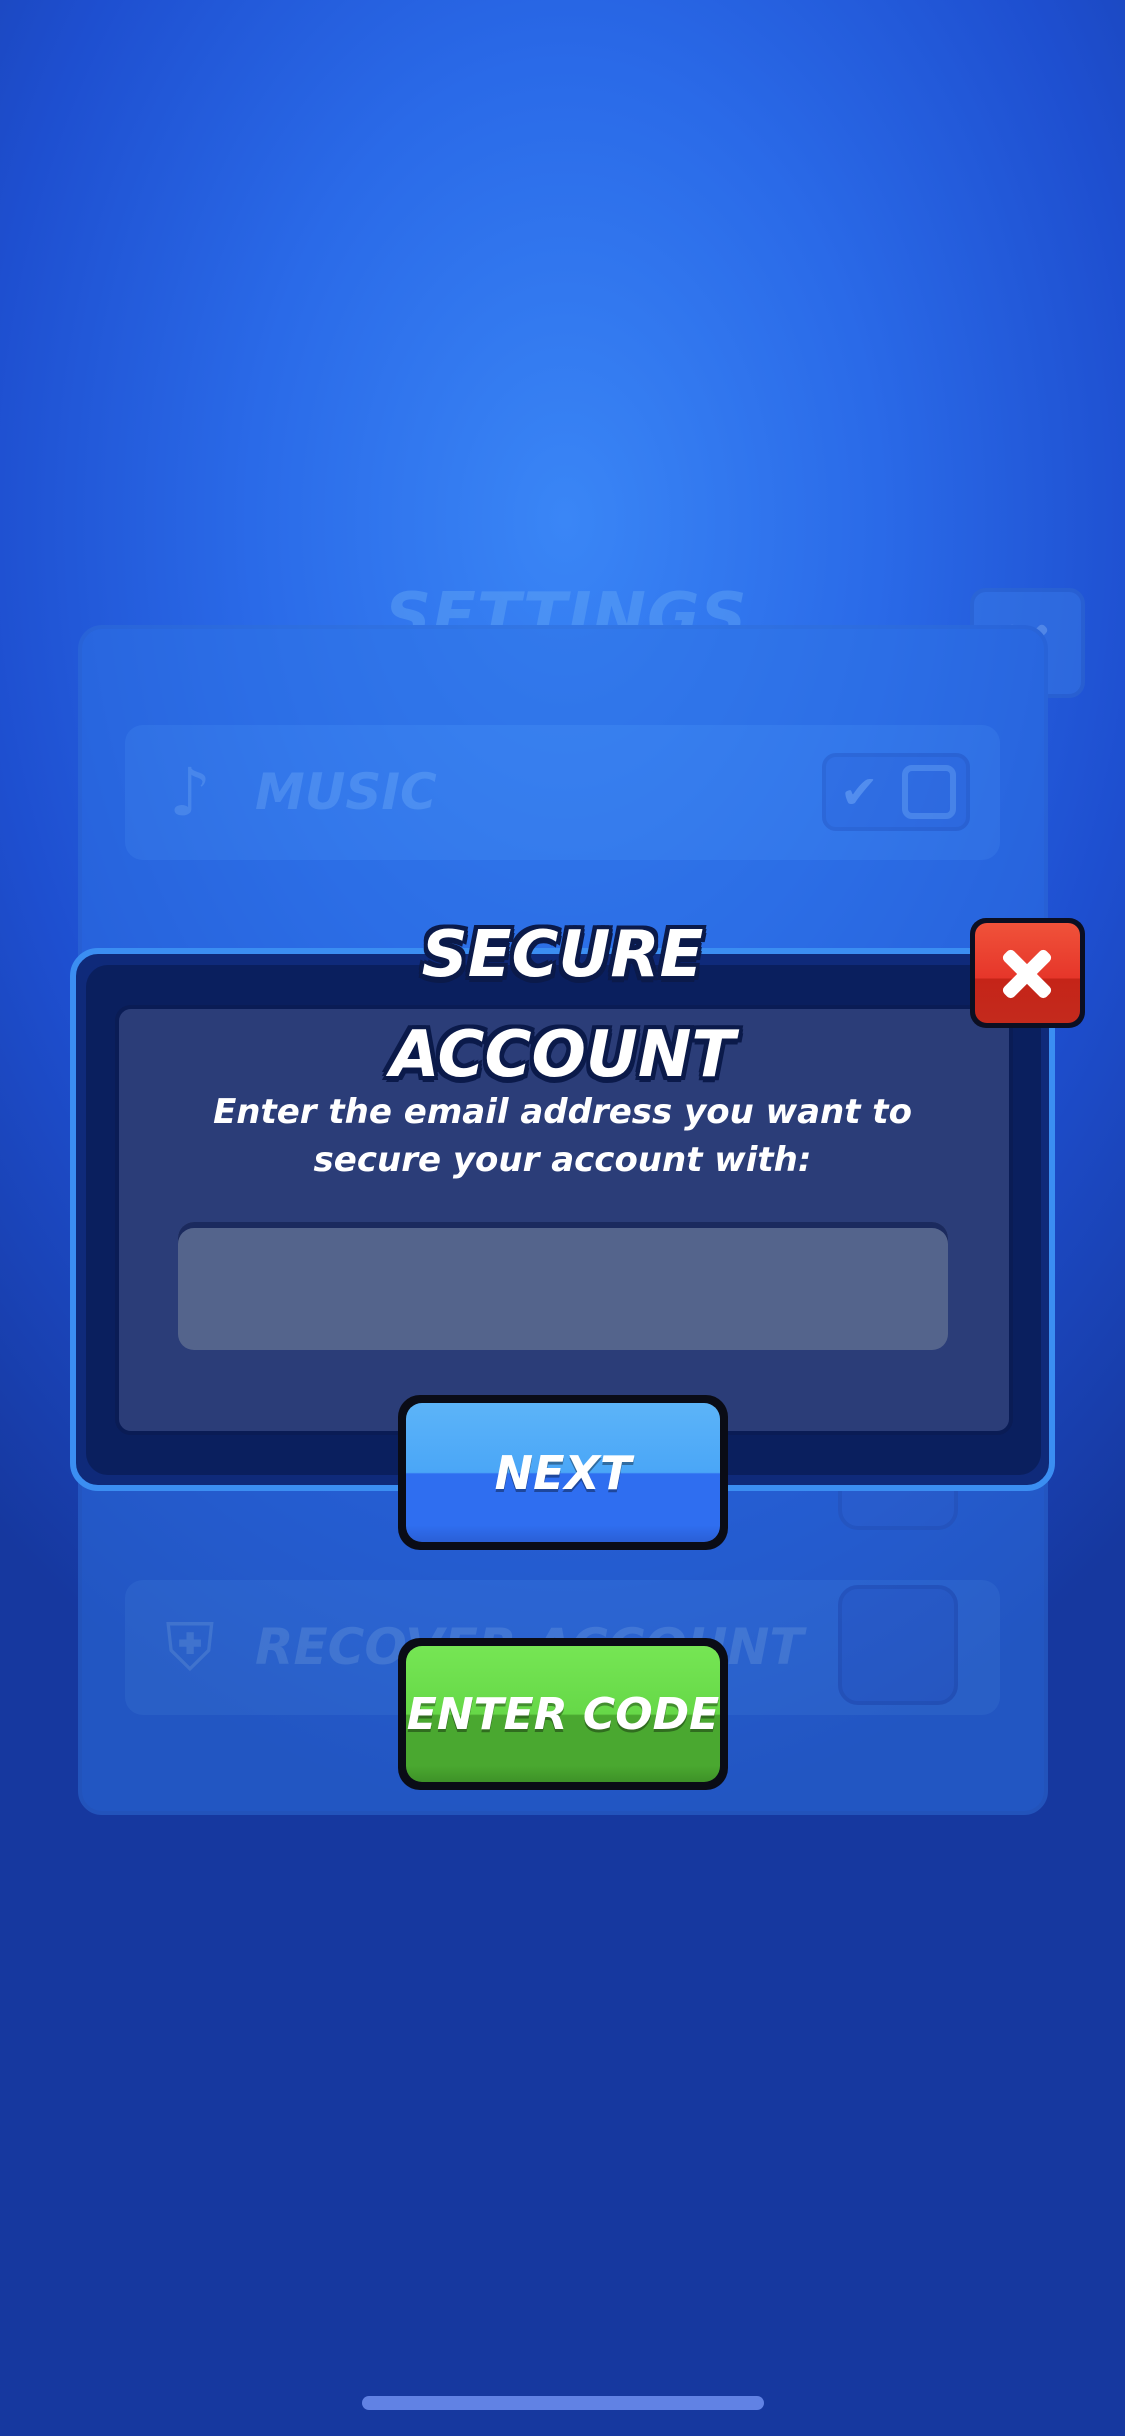 This screenshot has width=1125, height=2436. What do you see at coordinates (346, 792) in the screenshot?
I see `settings-row-label: MUSIC` at bounding box center [346, 792].